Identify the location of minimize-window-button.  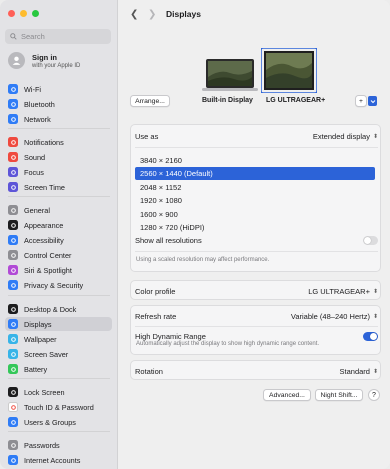
(23, 13).